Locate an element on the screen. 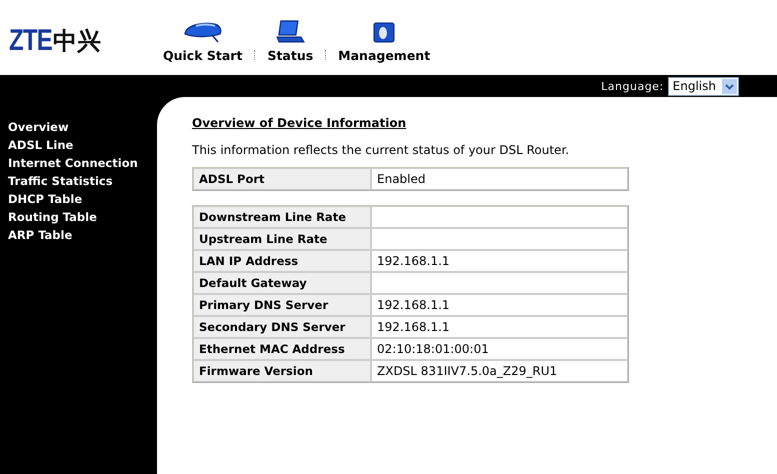  laptop-icon is located at coordinates (290, 32).